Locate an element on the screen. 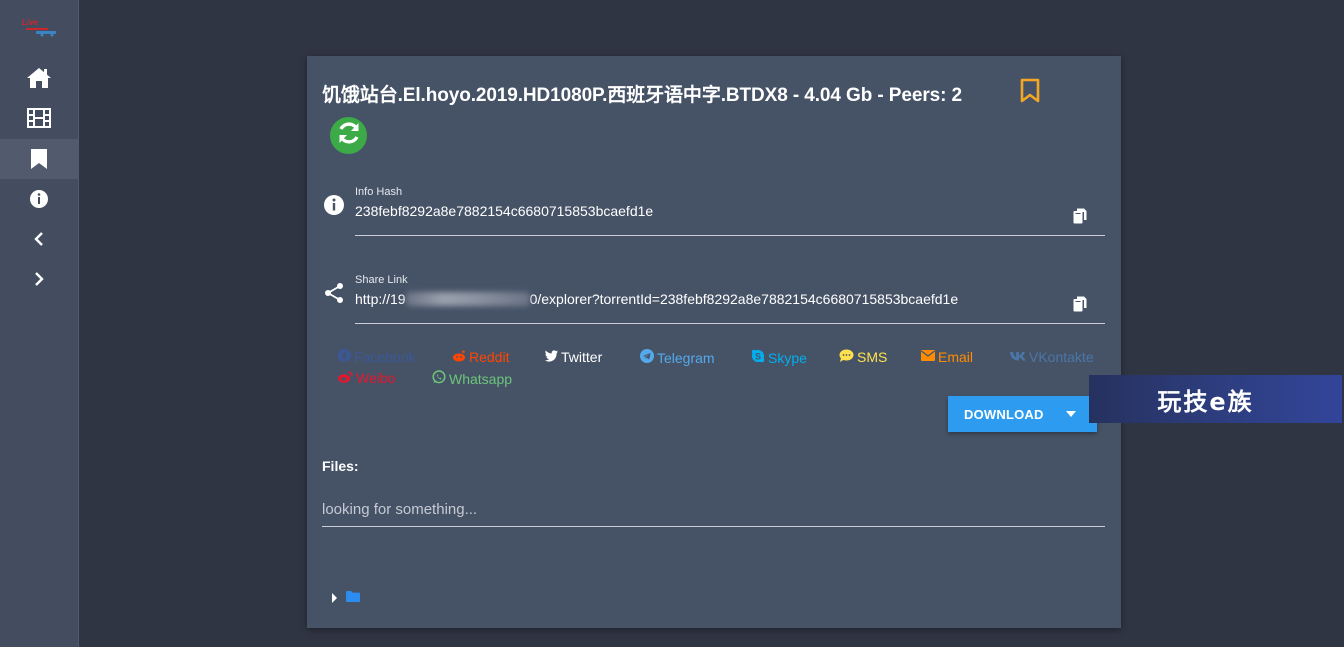 The height and width of the screenshot is (647, 1344). share-link-label: Share Link is located at coordinates (381, 280).